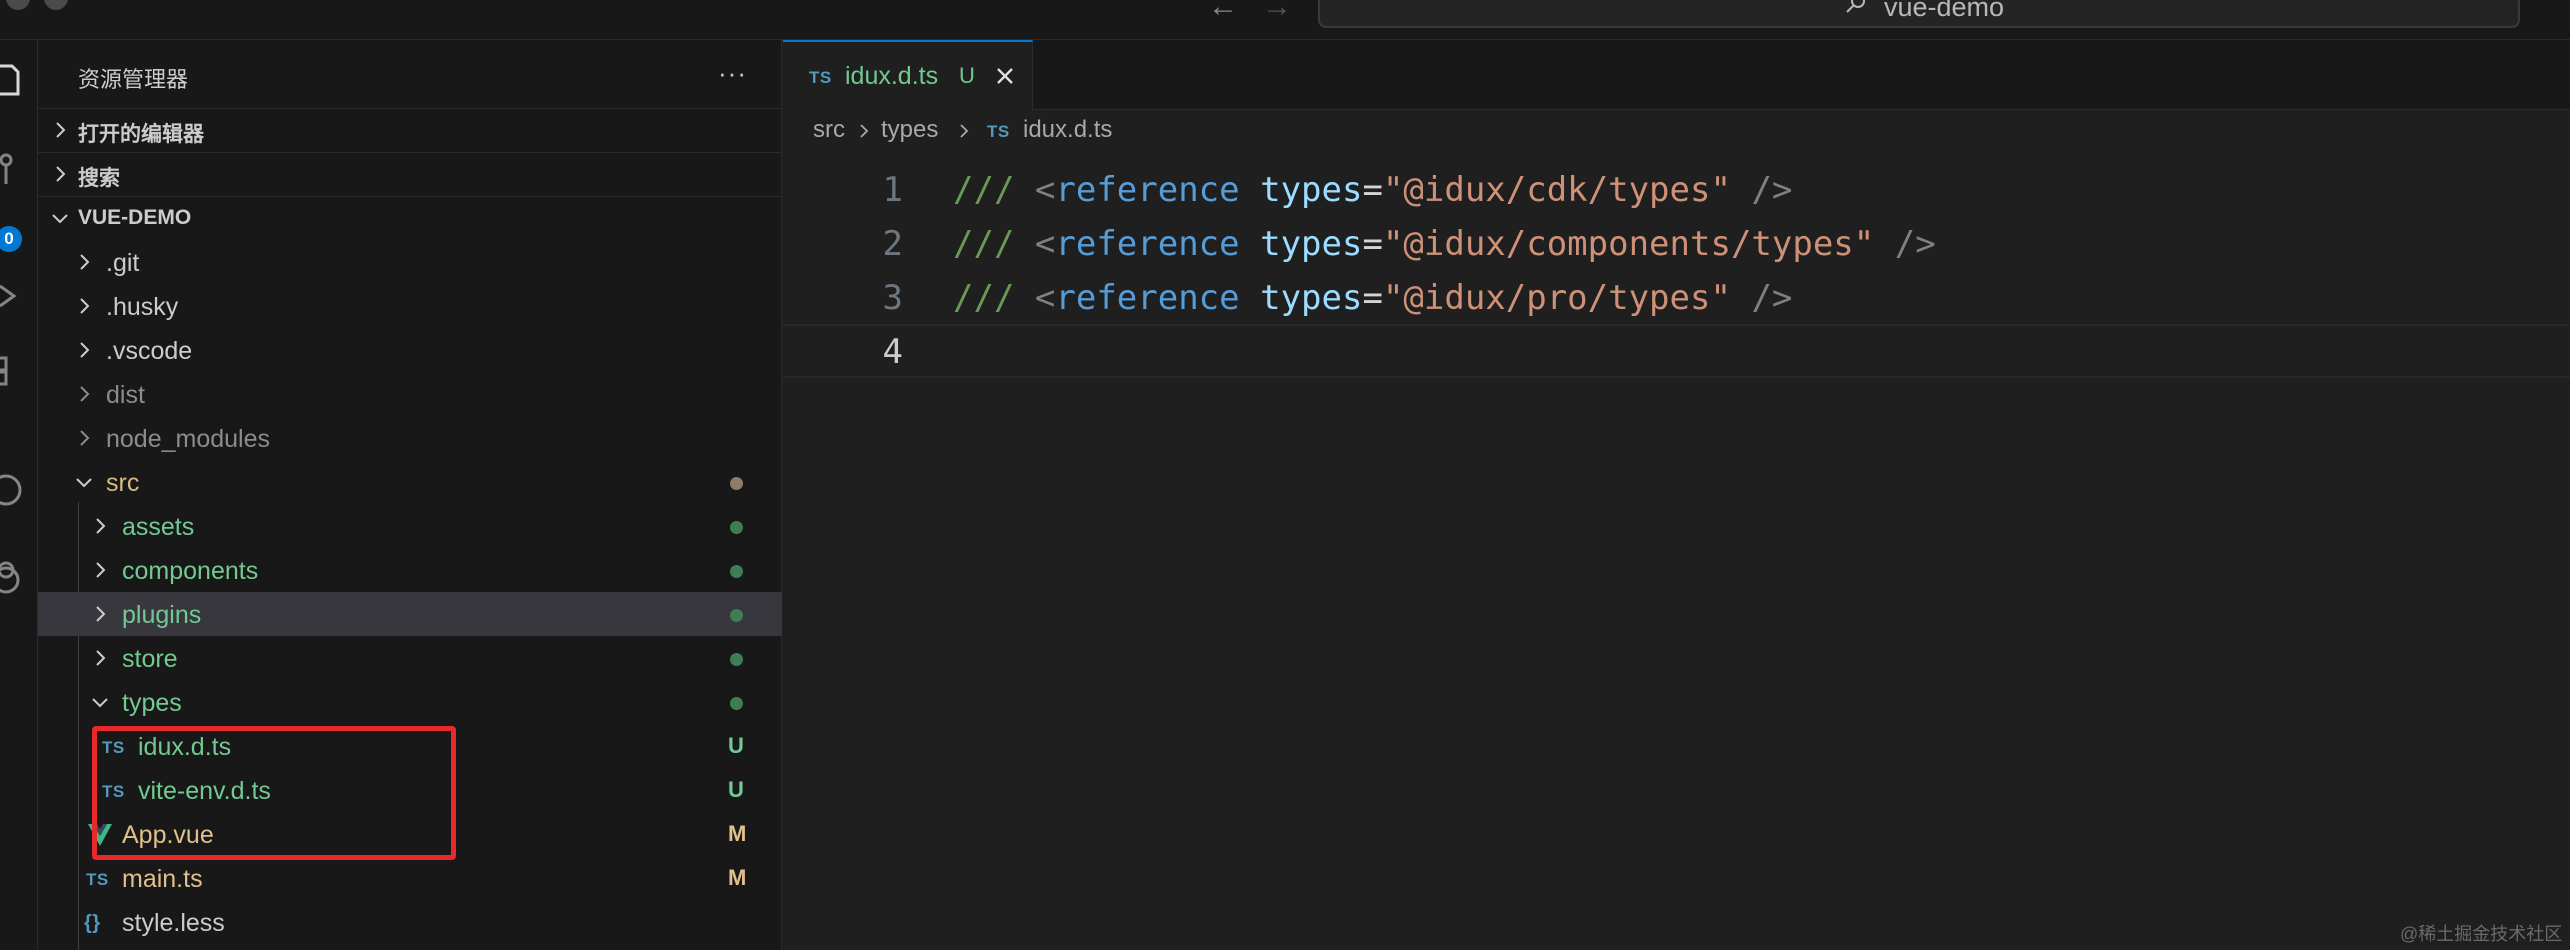 The height and width of the screenshot is (950, 2570). Describe the element at coordinates (1223, 11) in the screenshot. I see `back-arrow-icon: ←` at that location.